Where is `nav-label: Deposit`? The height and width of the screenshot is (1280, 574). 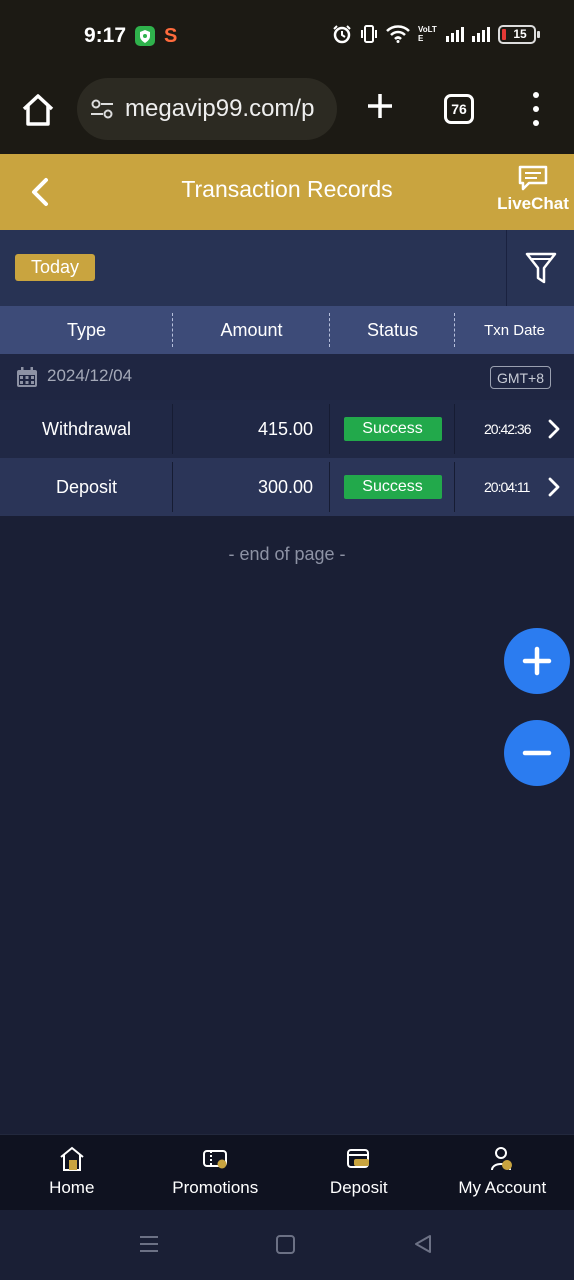
nav-label: Deposit is located at coordinates (358, 1187).